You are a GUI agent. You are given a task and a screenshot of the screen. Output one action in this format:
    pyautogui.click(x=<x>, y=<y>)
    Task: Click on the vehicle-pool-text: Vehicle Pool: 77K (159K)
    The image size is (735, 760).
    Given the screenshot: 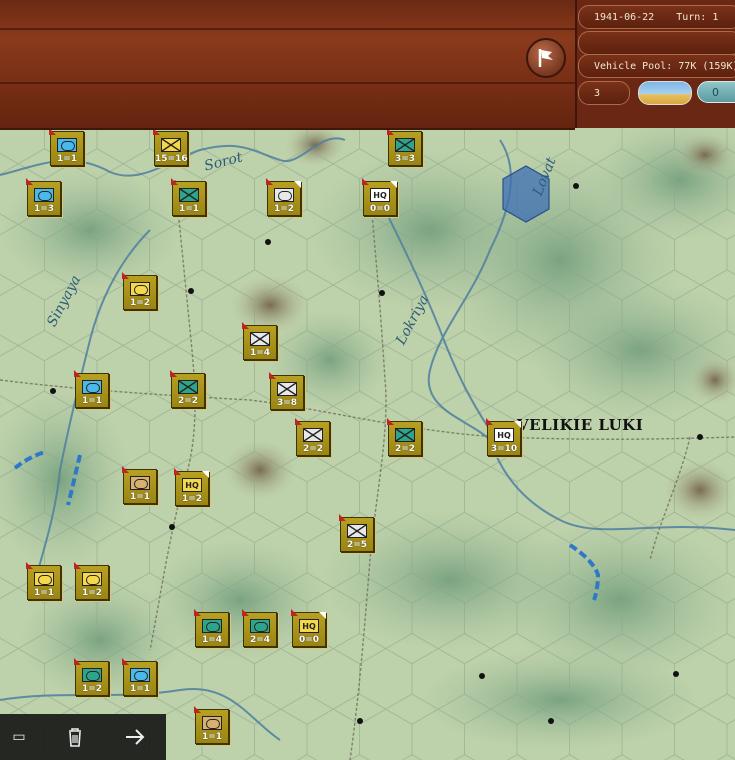 What is the action you would take?
    pyautogui.click(x=664, y=66)
    